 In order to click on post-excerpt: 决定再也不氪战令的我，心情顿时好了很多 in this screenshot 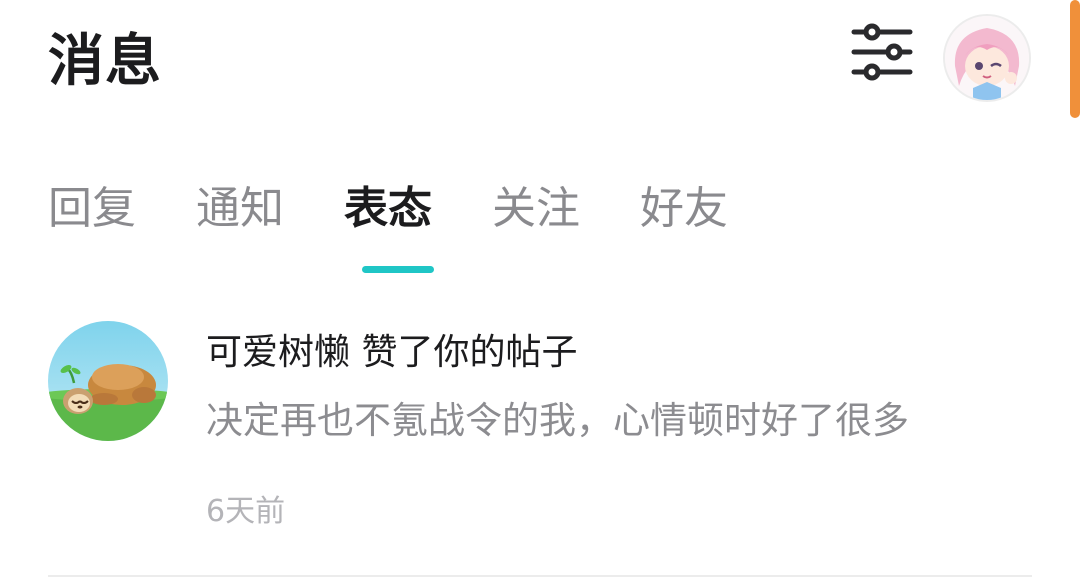, I will do `click(557, 421)`.